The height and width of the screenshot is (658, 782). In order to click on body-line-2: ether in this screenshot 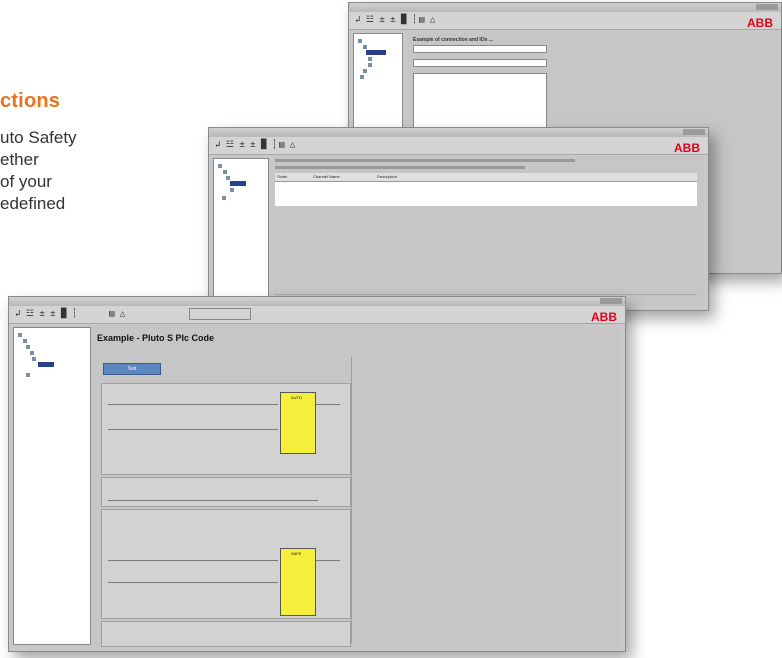, I will do `click(19, 159)`.